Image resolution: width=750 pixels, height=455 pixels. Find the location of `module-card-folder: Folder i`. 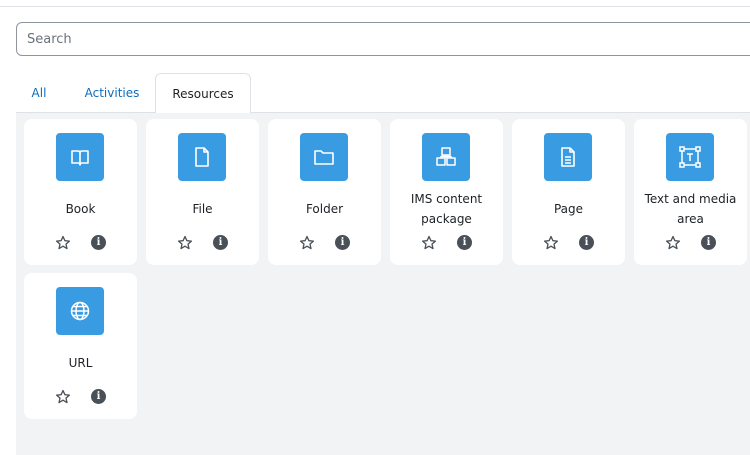

module-card-folder: Folder i is located at coordinates (324, 192).